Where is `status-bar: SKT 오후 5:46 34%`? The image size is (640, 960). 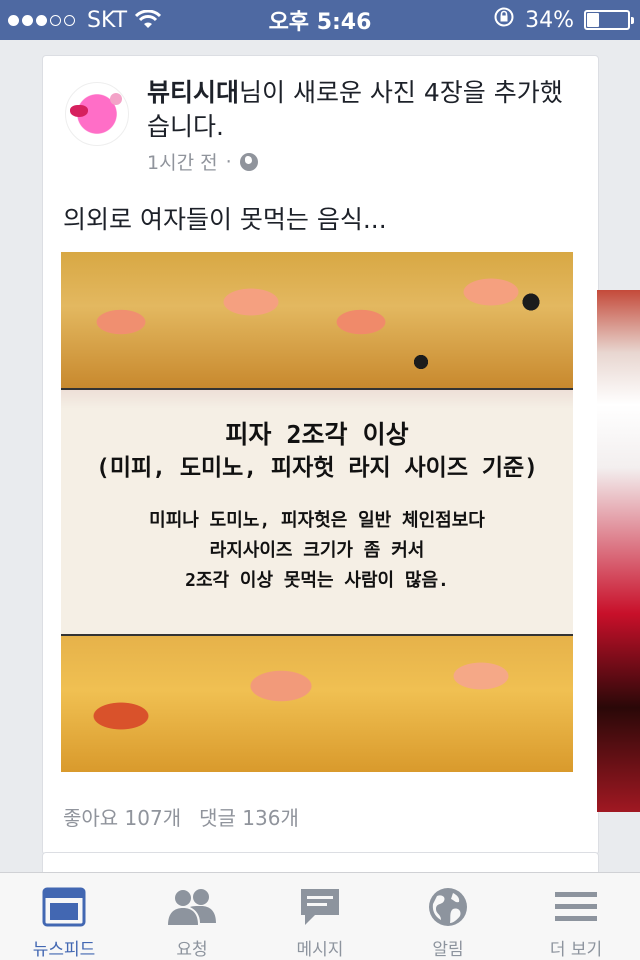 status-bar: SKT 오후 5:46 34% is located at coordinates (320, 20).